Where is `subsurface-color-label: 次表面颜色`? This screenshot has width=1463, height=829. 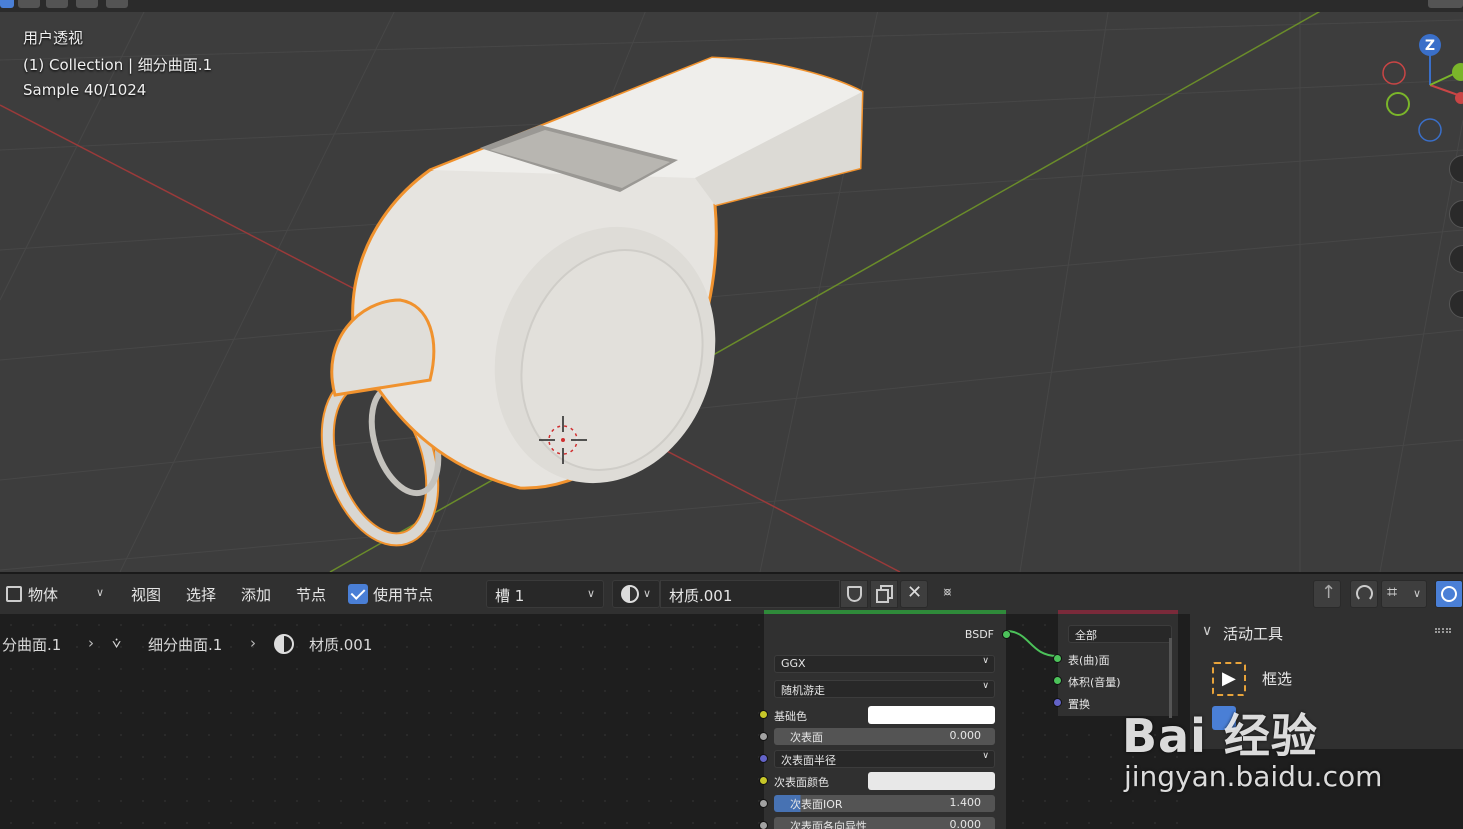 subsurface-color-label: 次表面颜色 is located at coordinates (801, 782).